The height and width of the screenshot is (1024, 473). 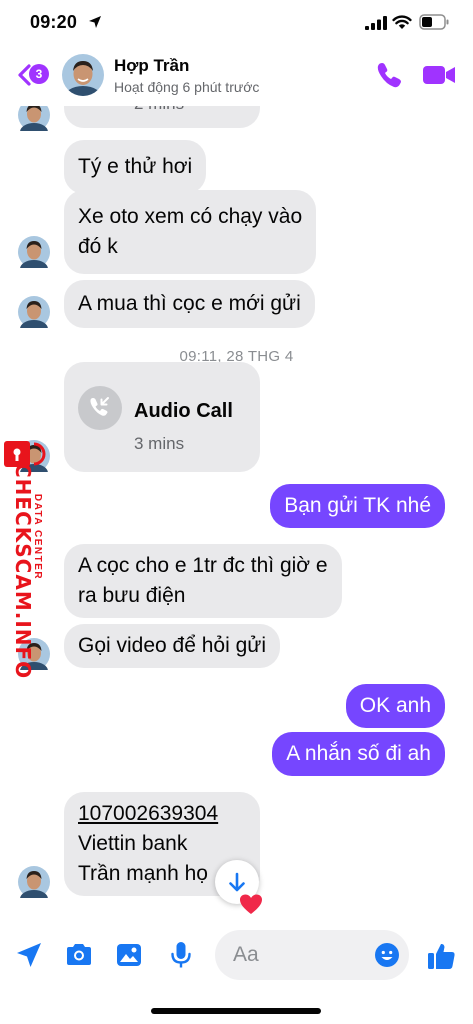 I want to click on bank-name: Viettin bank, so click(x=133, y=843).